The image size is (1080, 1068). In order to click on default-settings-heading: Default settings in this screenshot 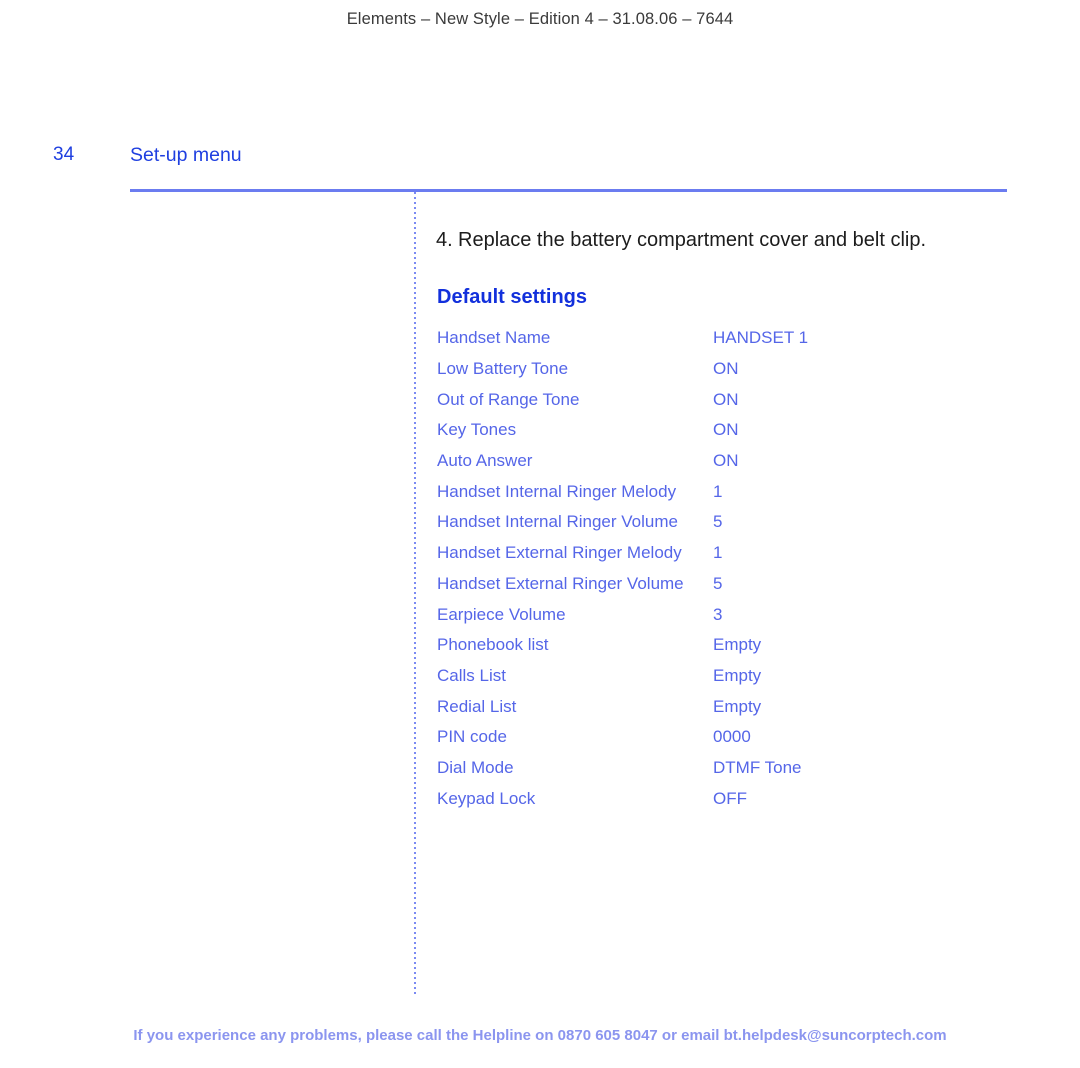, I will do `click(512, 297)`.